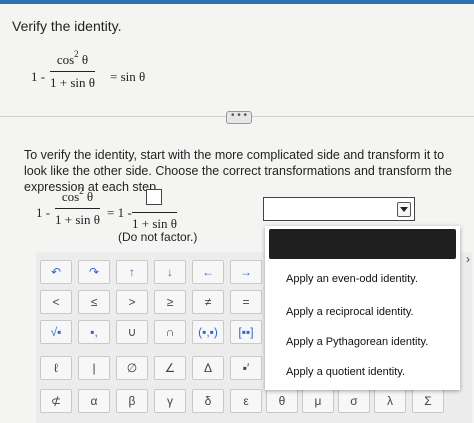 This screenshot has width=474, height=423. What do you see at coordinates (56, 302) in the screenshot?
I see `less-than-key: <` at bounding box center [56, 302].